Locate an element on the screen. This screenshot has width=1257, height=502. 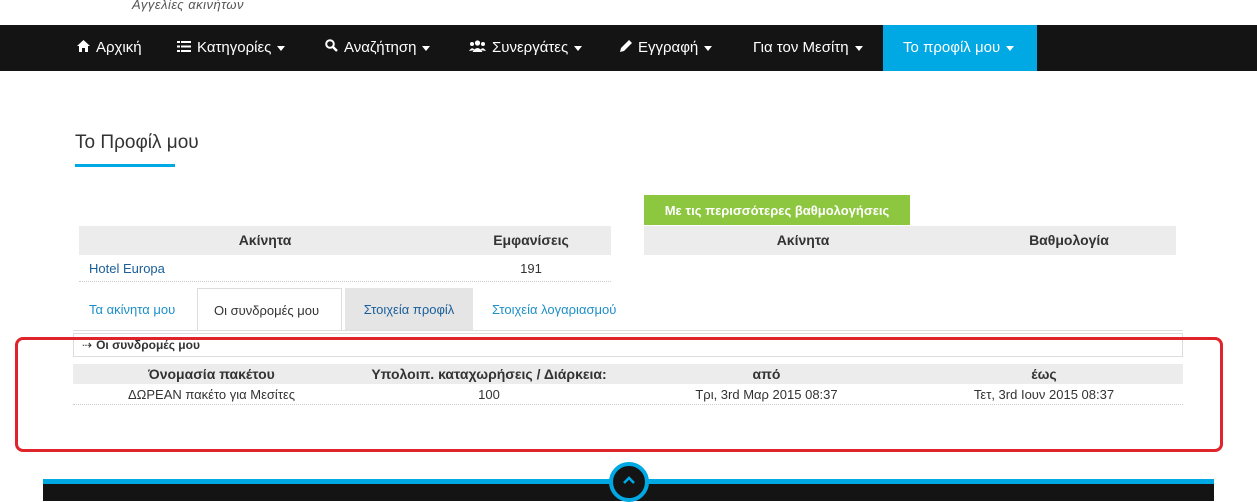
tab-profile-details: Στοιχεία προφίλ is located at coordinates (409, 309).